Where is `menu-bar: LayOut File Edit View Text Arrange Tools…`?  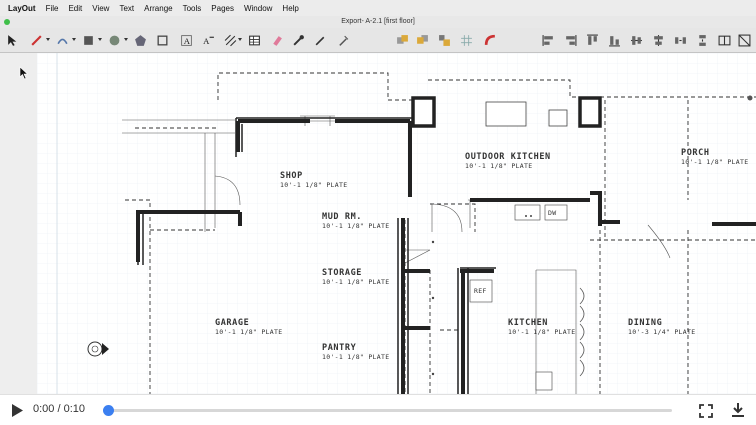
menu-bar: LayOut File Edit View Text Arrange Tools… is located at coordinates (378, 8).